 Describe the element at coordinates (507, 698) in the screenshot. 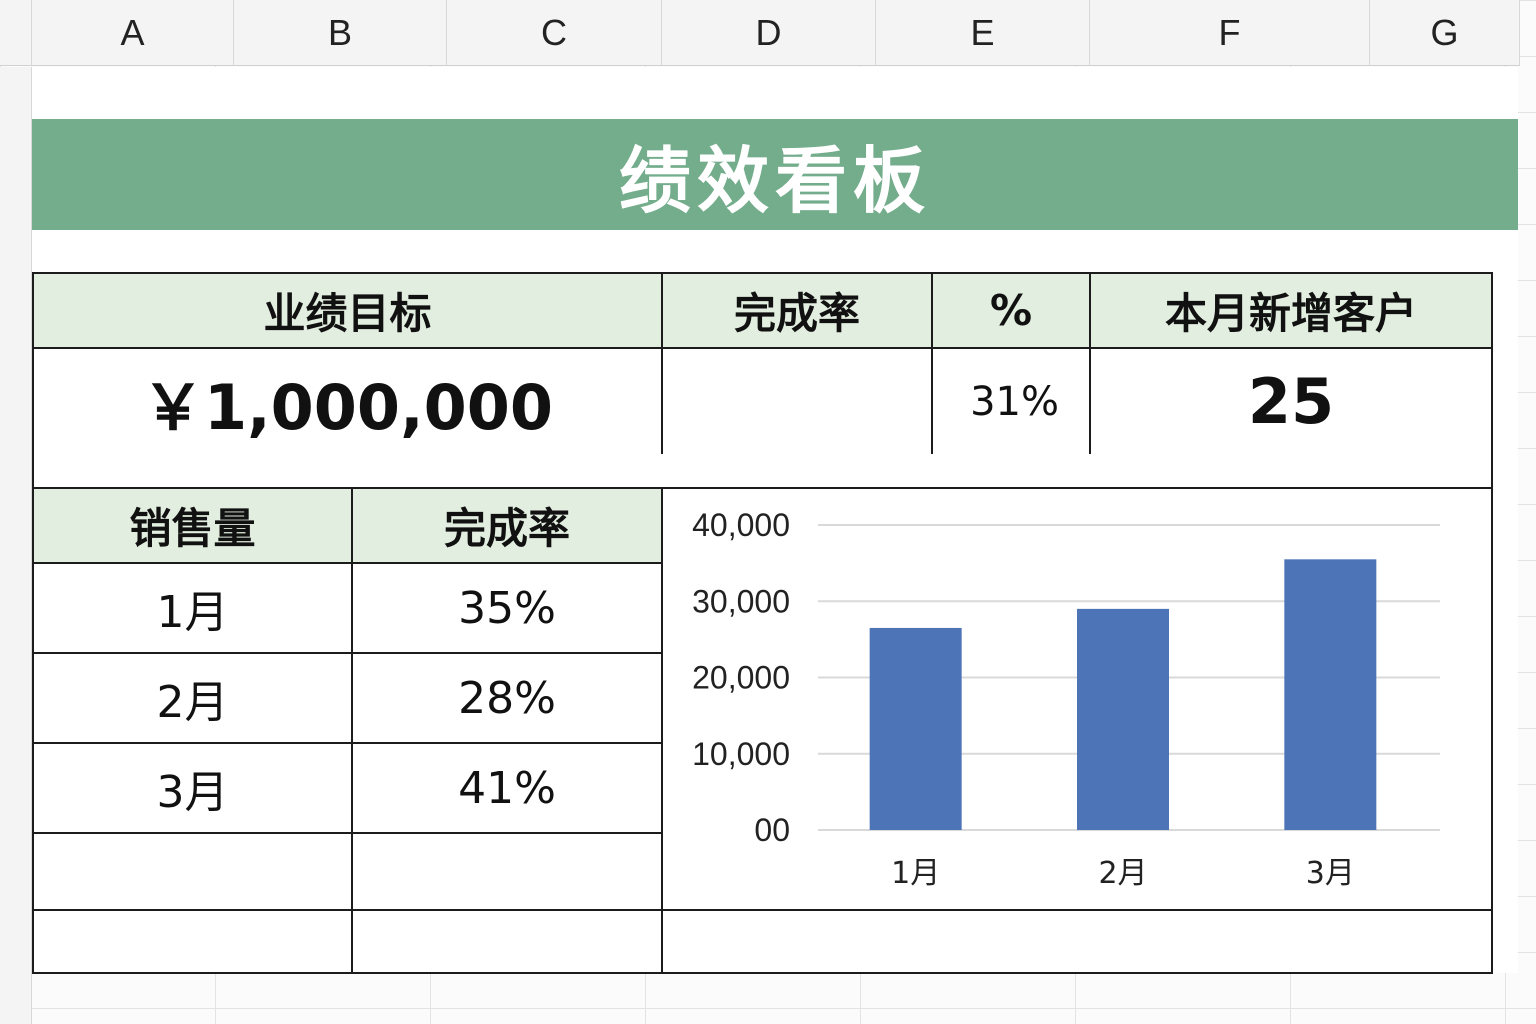

I see `table-row-rate-cell: 28%` at that location.